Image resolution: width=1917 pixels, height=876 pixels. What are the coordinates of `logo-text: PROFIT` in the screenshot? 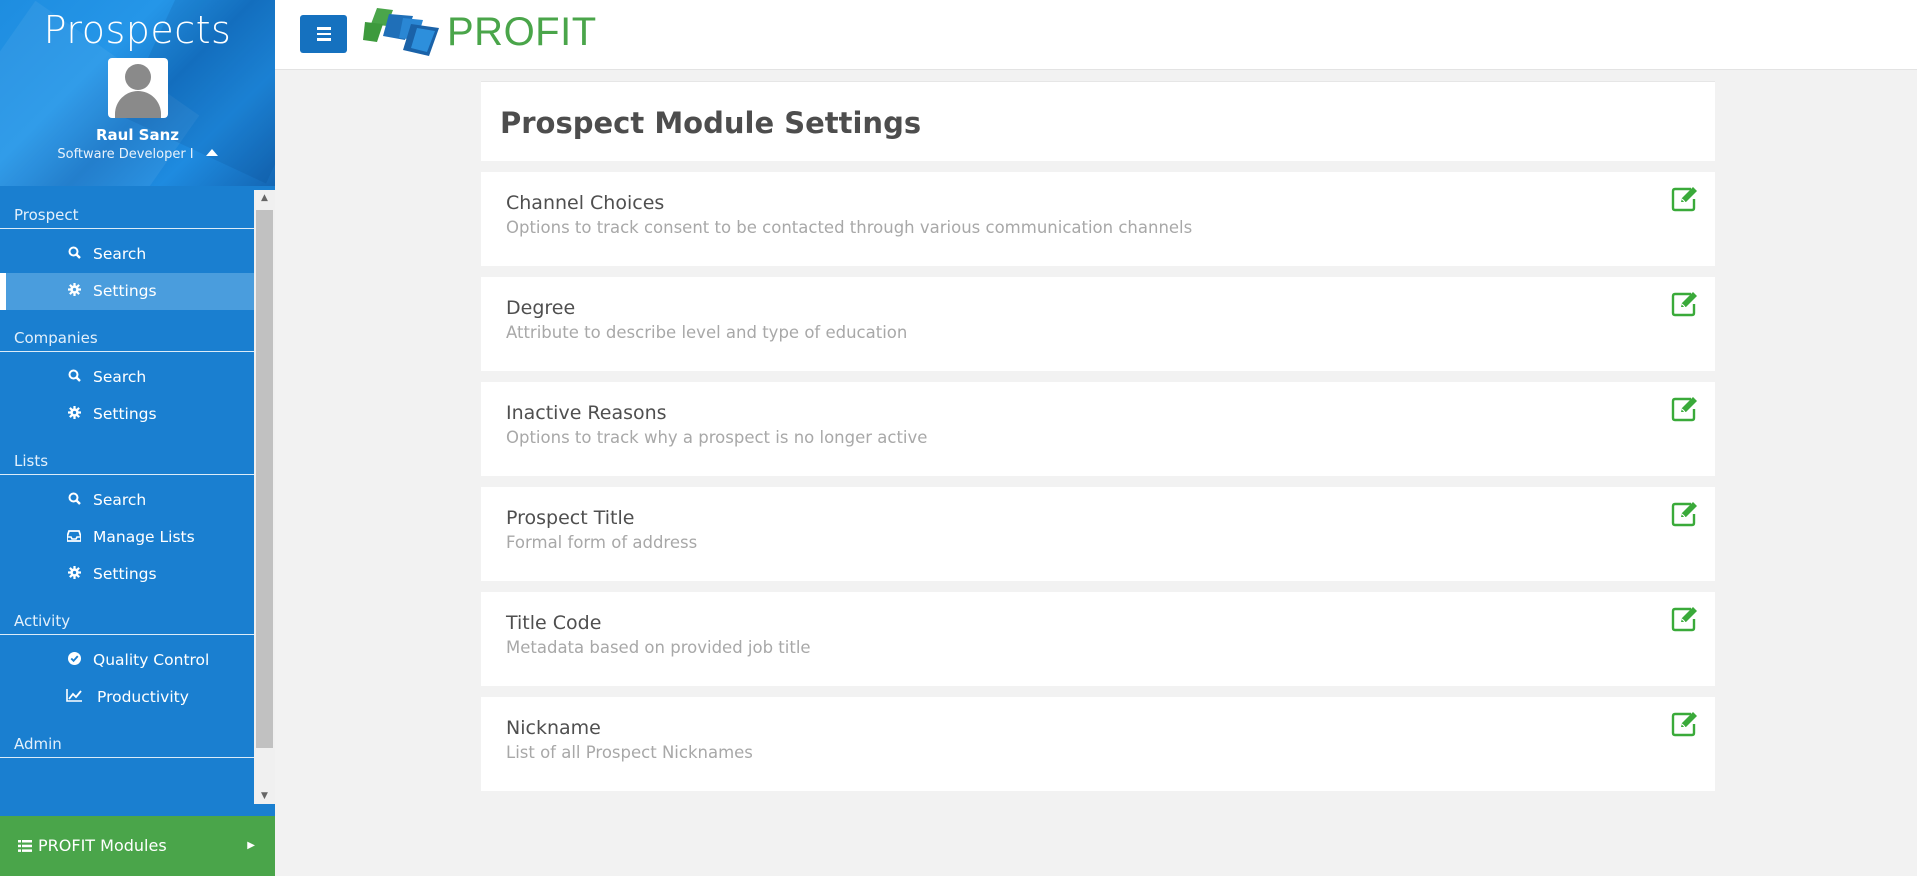 It's located at (522, 32).